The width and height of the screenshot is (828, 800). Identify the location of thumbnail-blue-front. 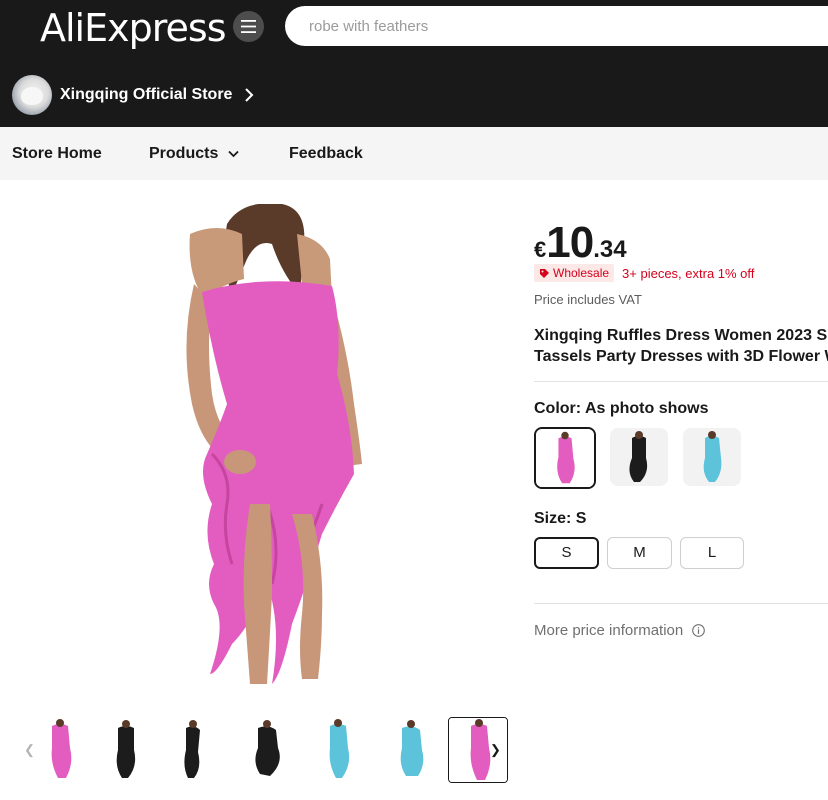
(338, 750).